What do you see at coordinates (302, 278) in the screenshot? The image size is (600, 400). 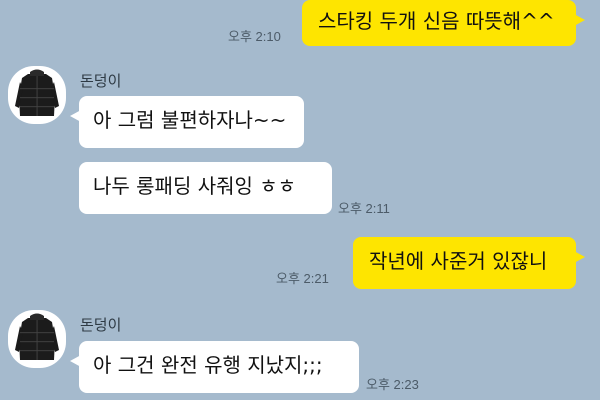 I see `message-timestamp: 오후 2:21` at bounding box center [302, 278].